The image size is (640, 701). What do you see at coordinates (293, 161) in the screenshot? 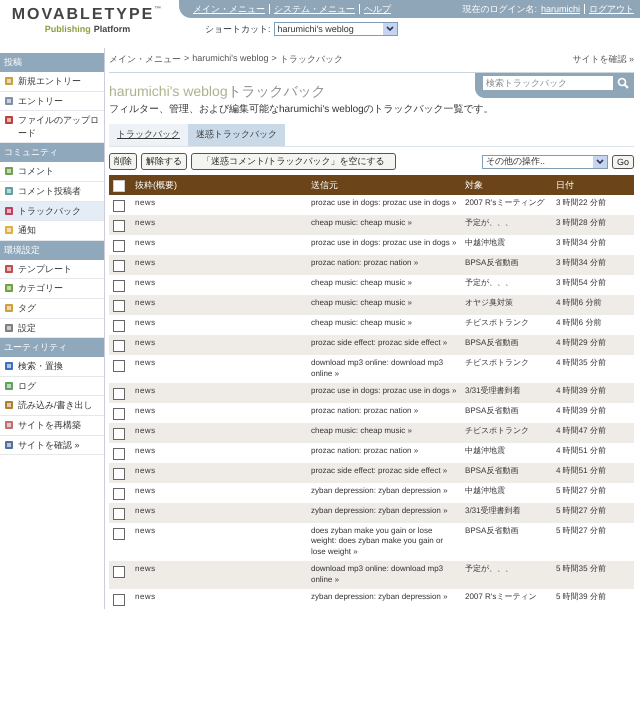
I see `action-button: 「迷惑コメント/トラックバック」を空にする` at bounding box center [293, 161].